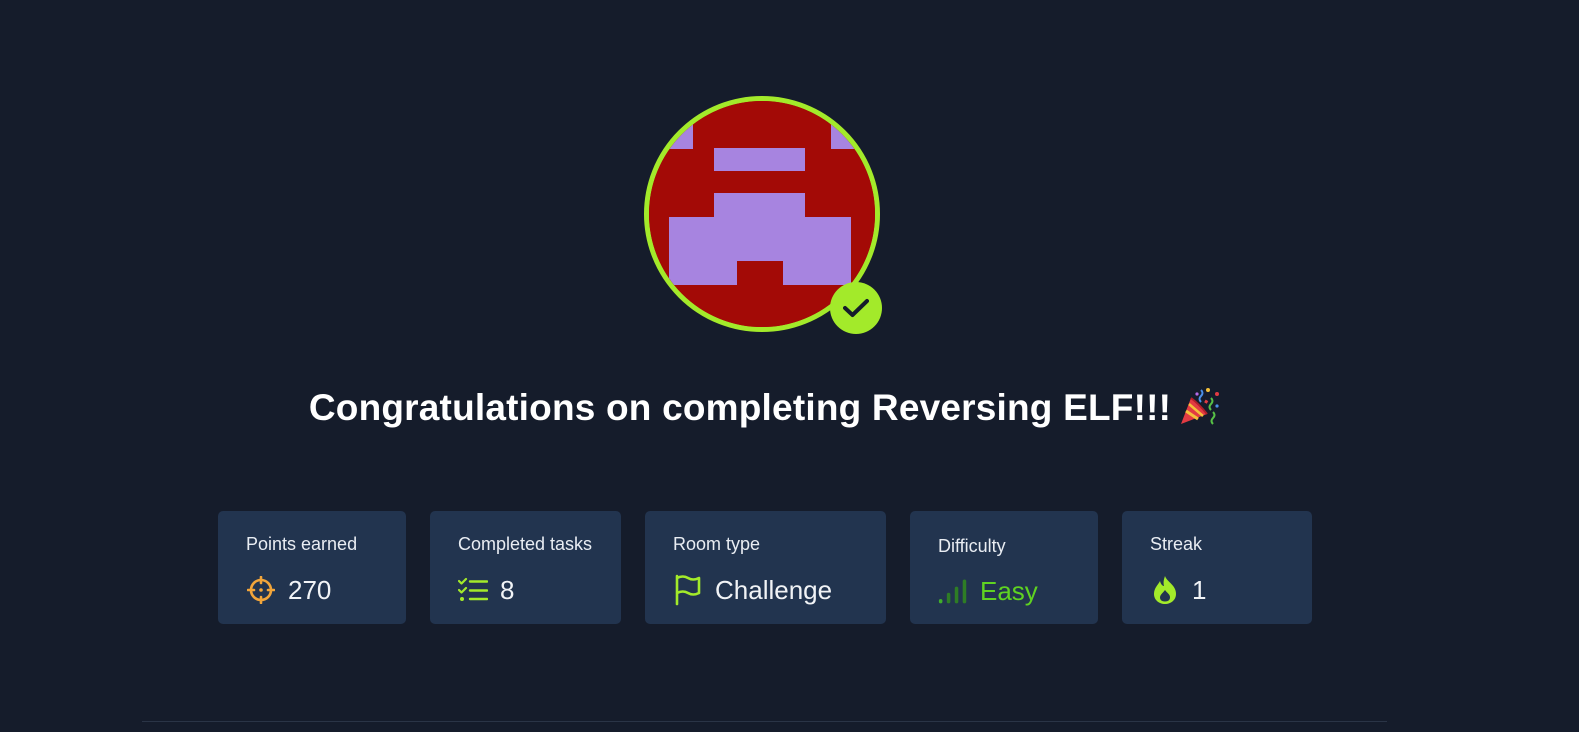 The height and width of the screenshot is (732, 1579). What do you see at coordinates (1217, 567) in the screenshot?
I see `stat-card-streak: Streak 1` at bounding box center [1217, 567].